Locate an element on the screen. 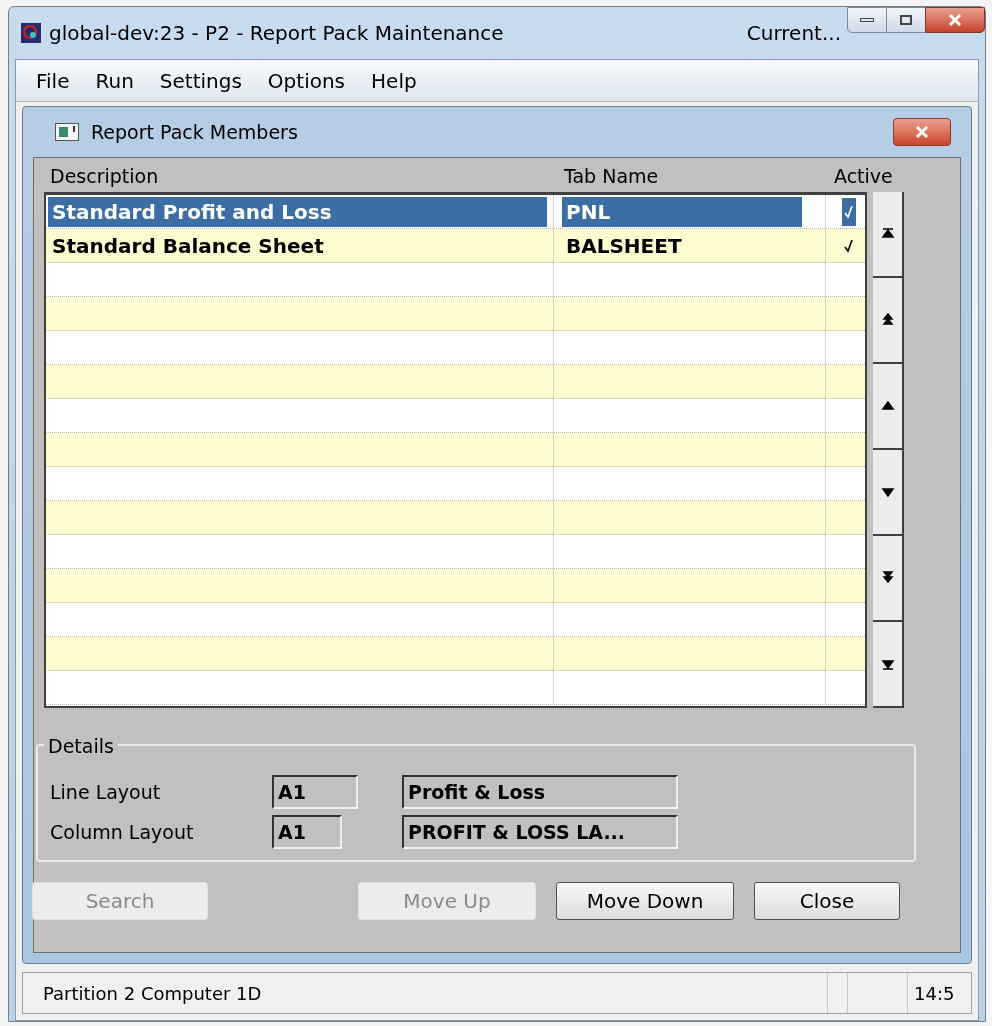  status-time: 14:5 is located at coordinates (939, 993).